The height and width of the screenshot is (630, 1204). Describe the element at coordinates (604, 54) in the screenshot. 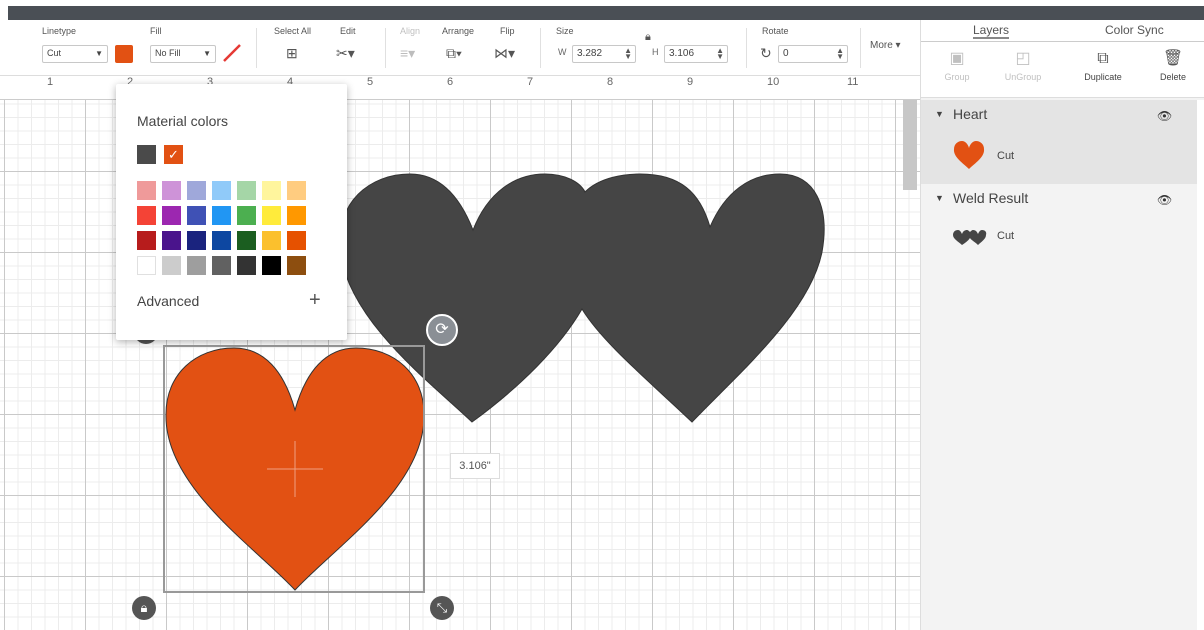

I see `width-input: 3.282 ▲ ▼` at that location.